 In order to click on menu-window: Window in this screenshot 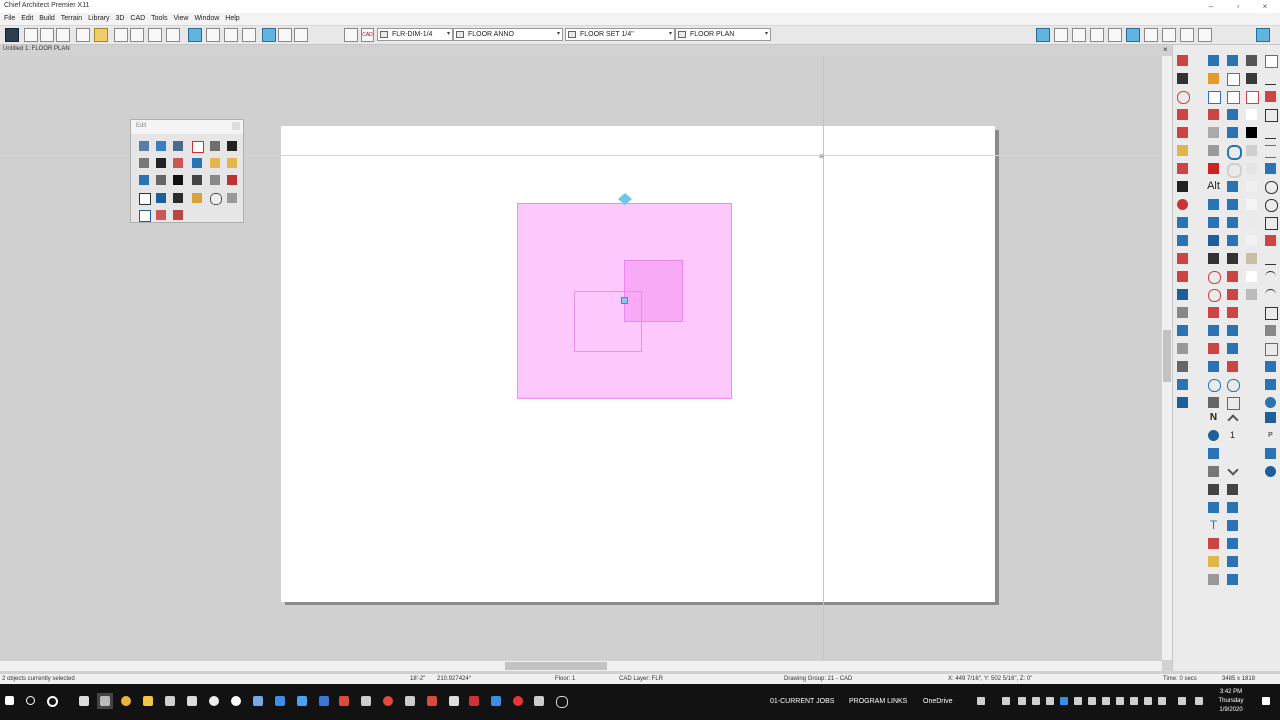, I will do `click(206, 18)`.